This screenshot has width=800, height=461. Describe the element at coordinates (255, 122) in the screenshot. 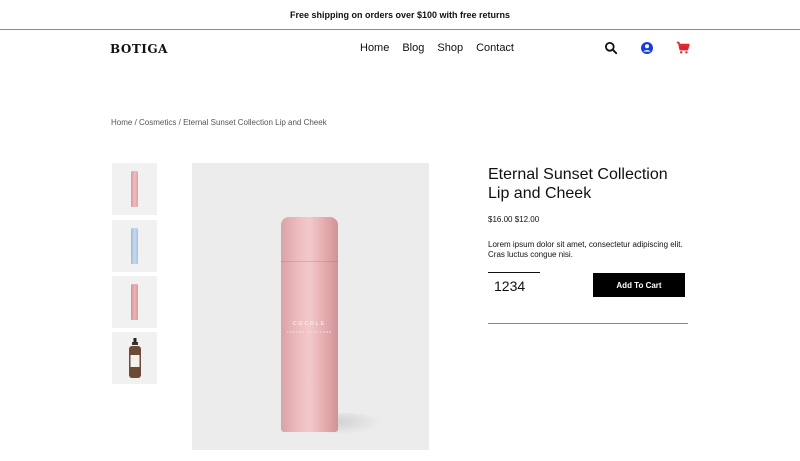

I see `breadcrumb-current: Eternal Sunset Collection Lip and Cheek` at that location.